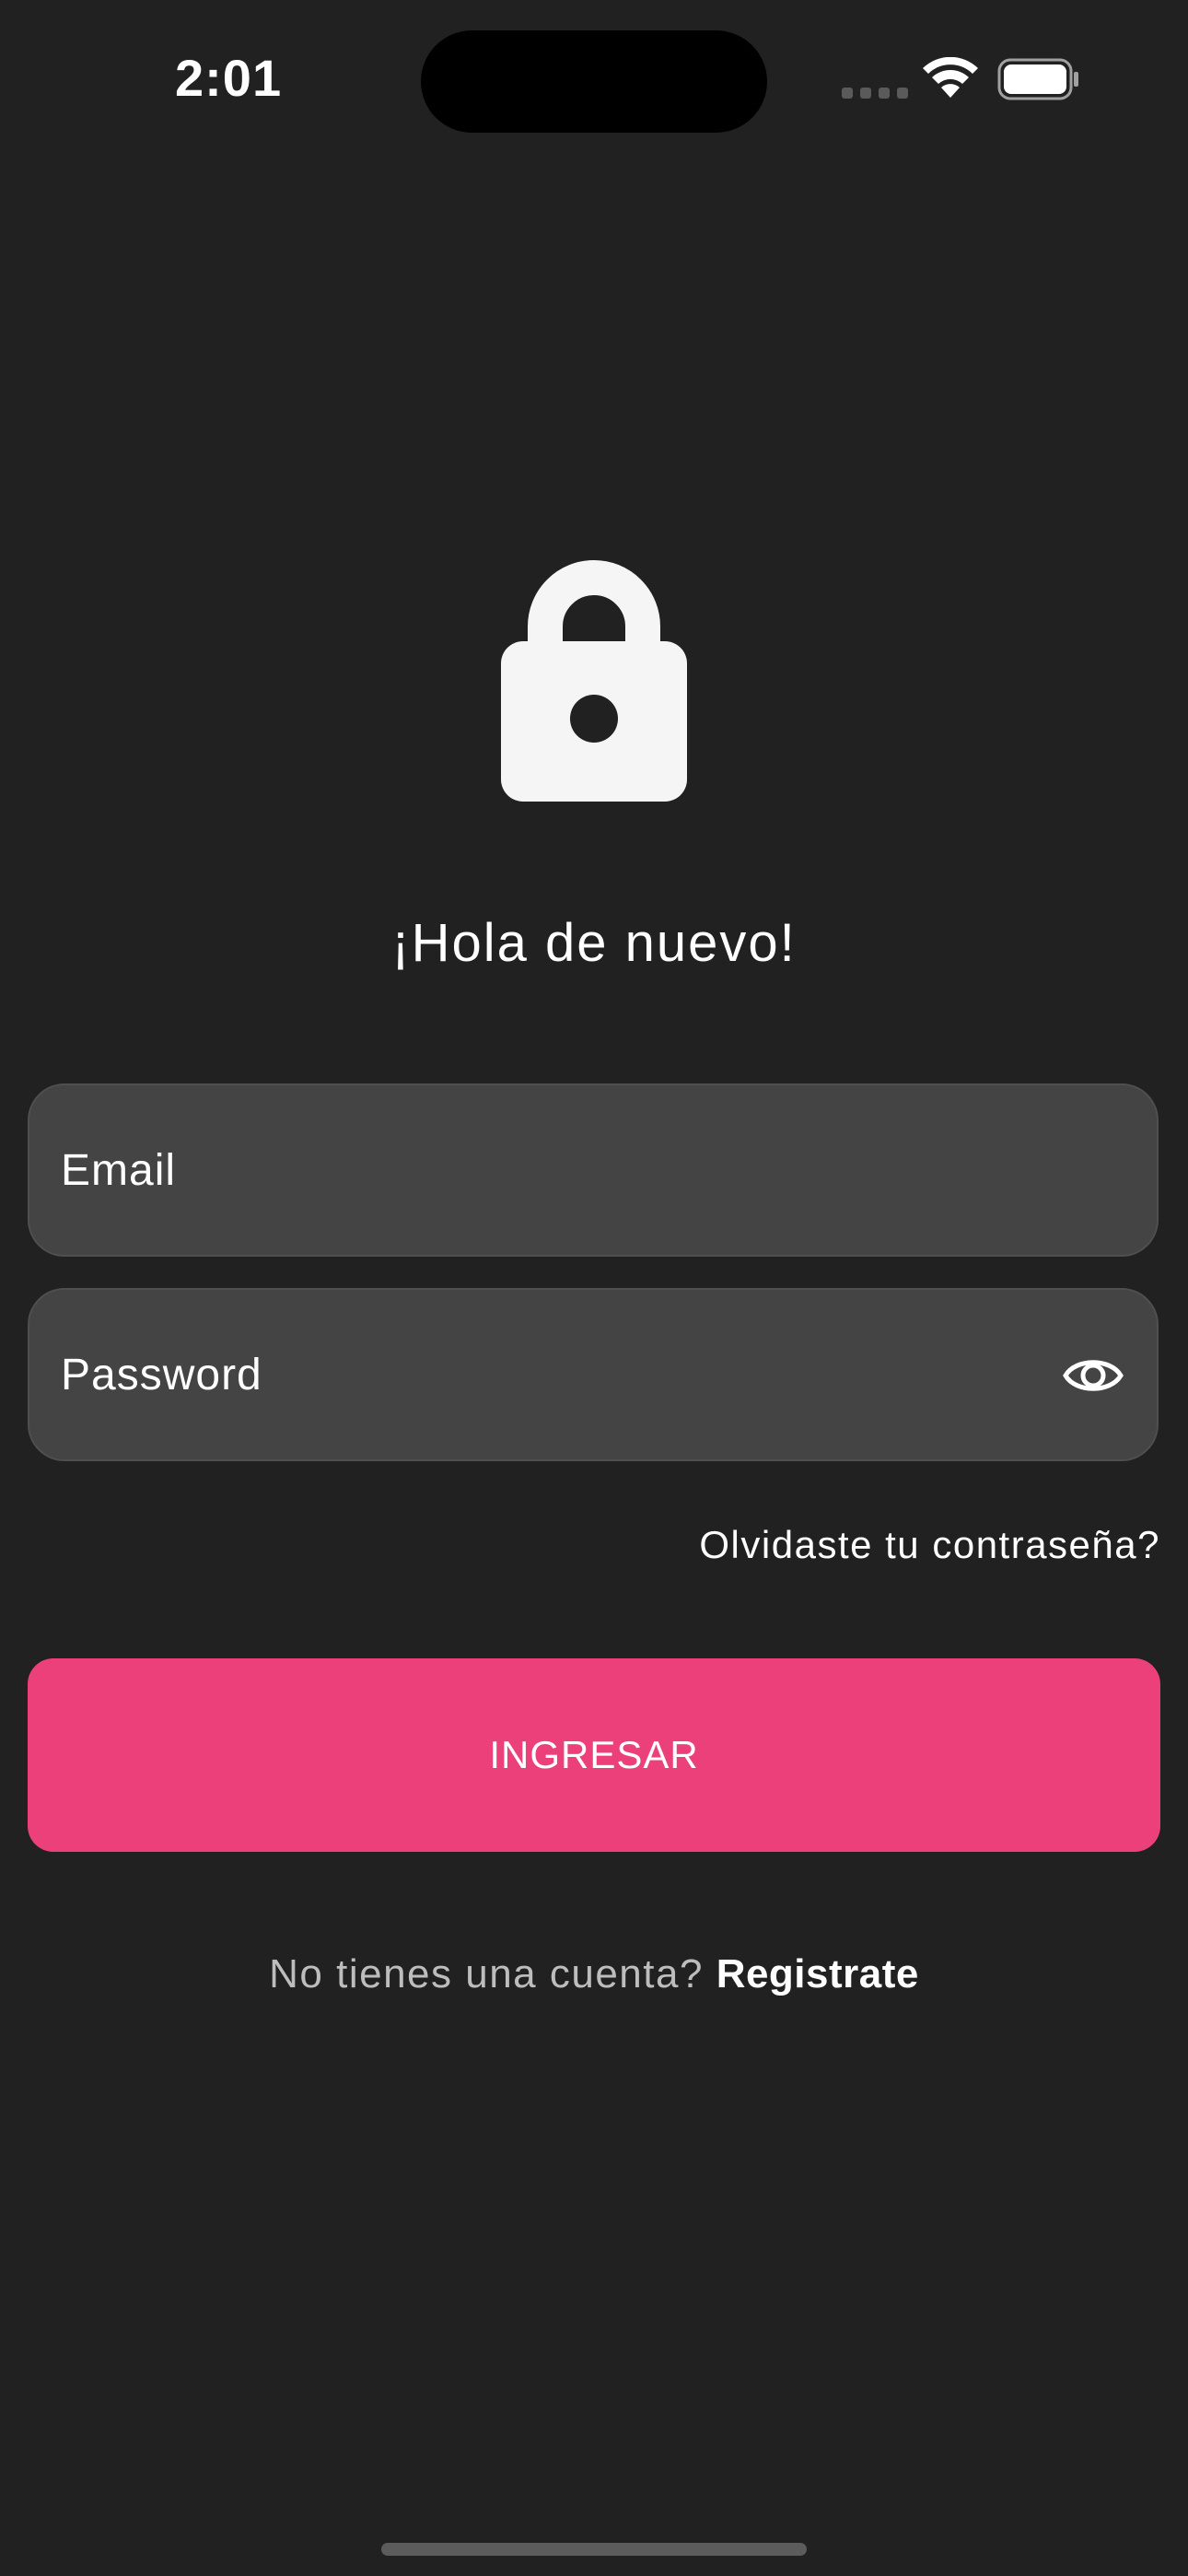 This screenshot has width=1188, height=2576. Describe the element at coordinates (875, 93) in the screenshot. I see `cellular-signal-icon` at that location.